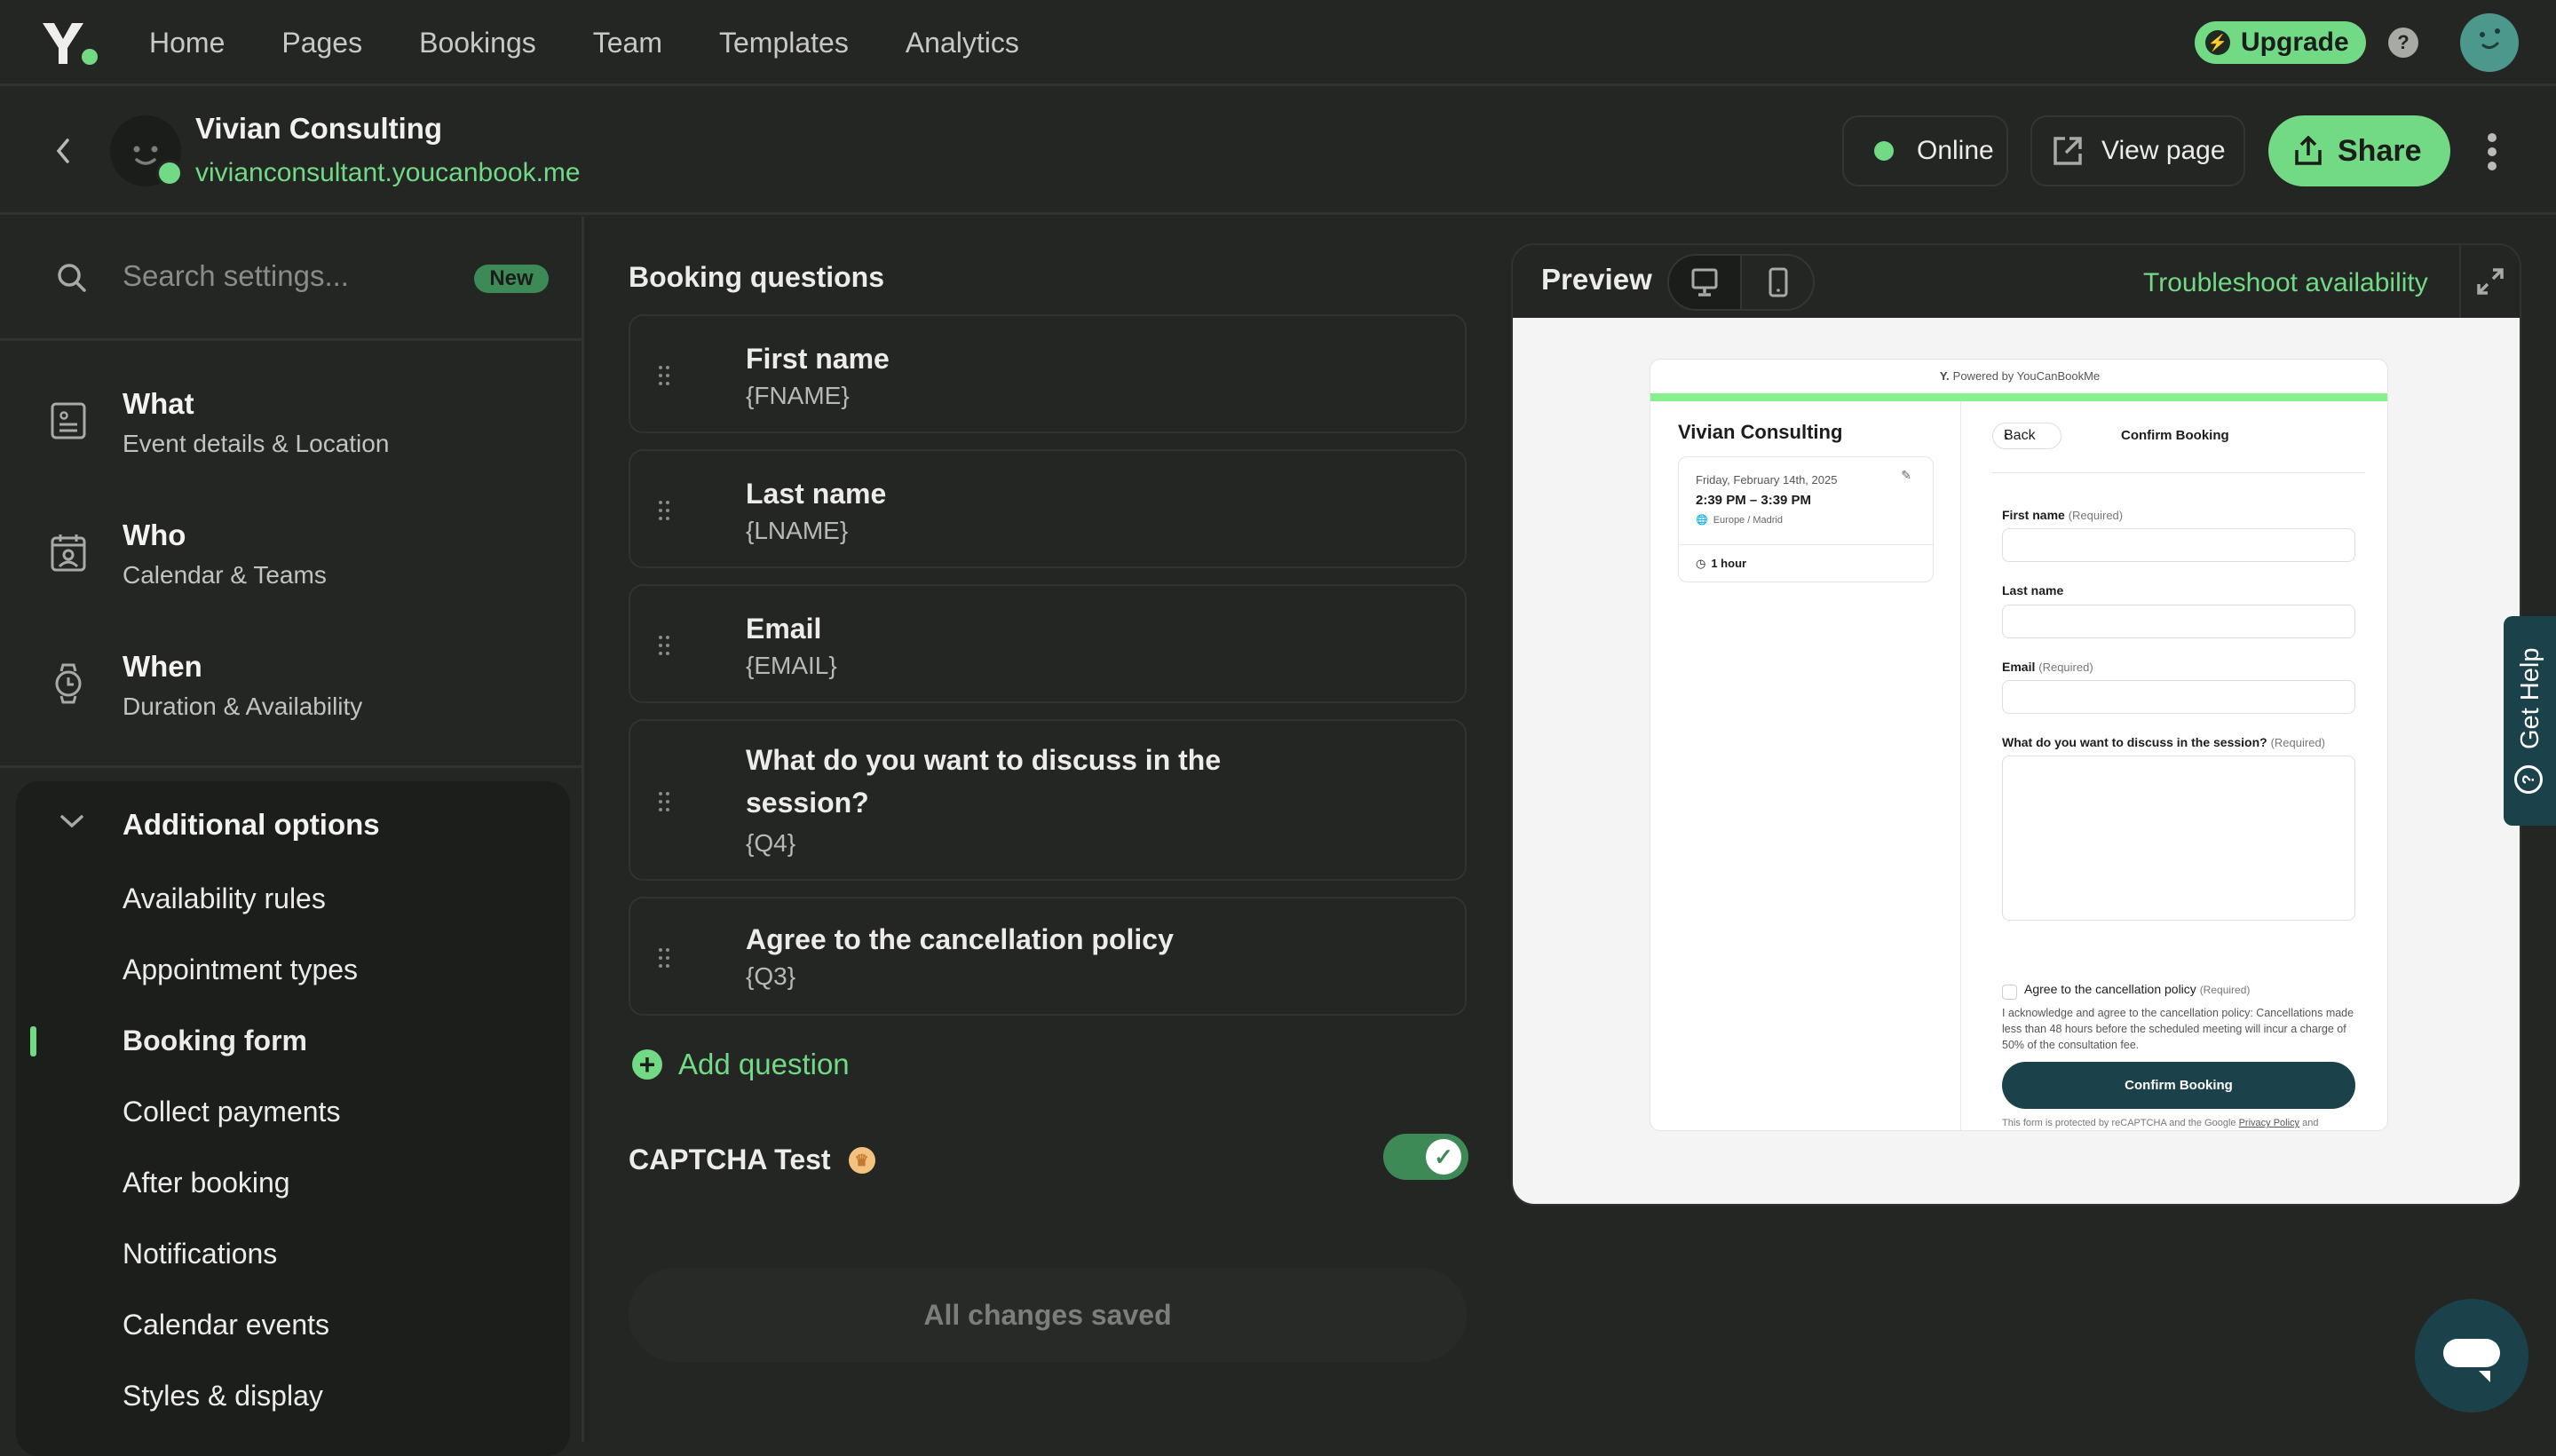 This screenshot has width=2556, height=1456. Describe the element at coordinates (1048, 1315) in the screenshot. I see `save-status: All changes saved` at that location.